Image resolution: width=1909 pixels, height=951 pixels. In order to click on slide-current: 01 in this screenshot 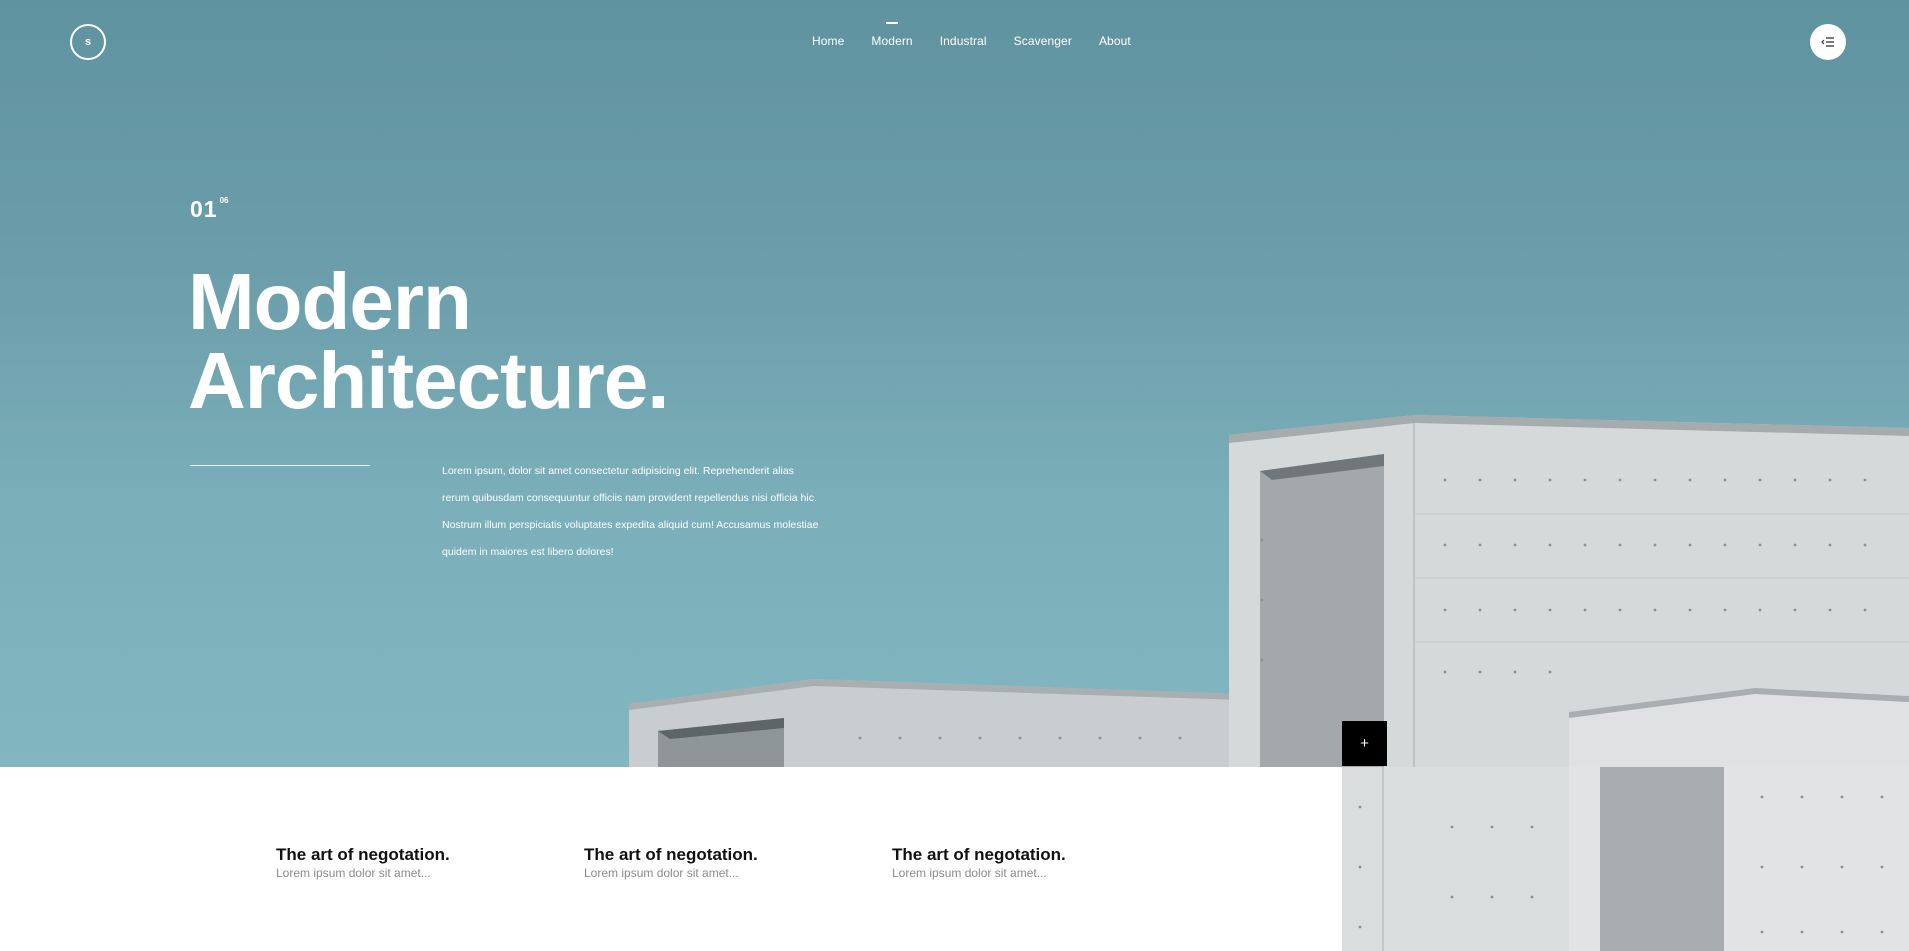, I will do `click(204, 209)`.